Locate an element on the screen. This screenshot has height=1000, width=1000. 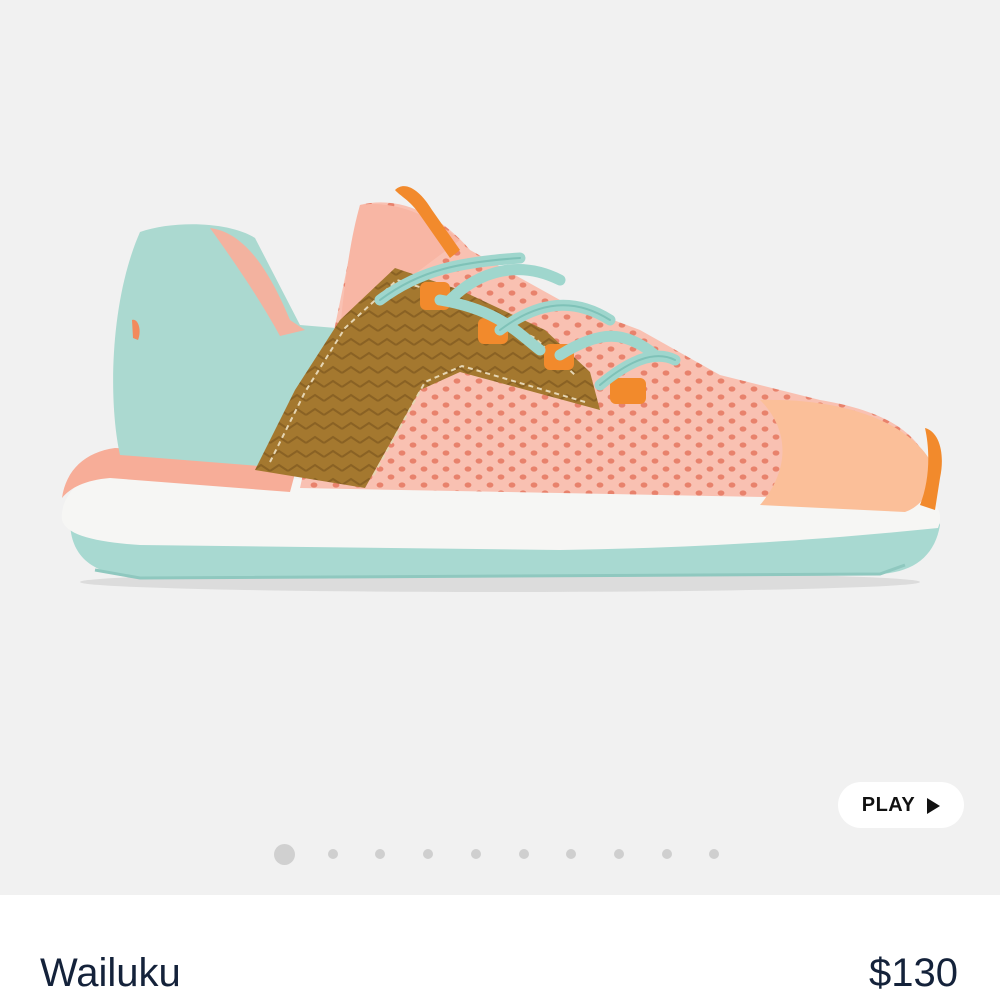
play-triangle-icon is located at coordinates (934, 805).